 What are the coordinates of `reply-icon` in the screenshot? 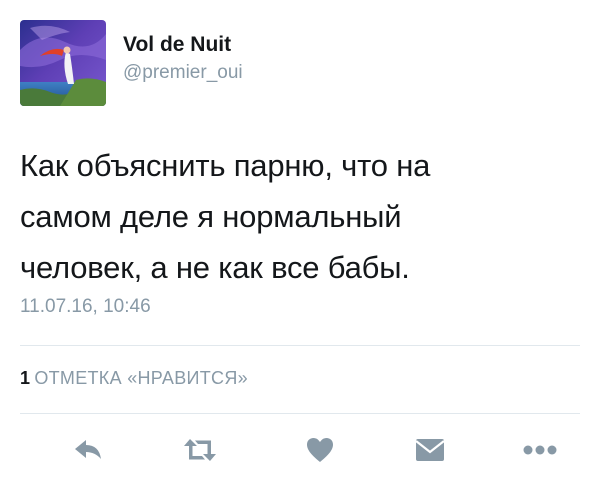 It's located at (88, 449).